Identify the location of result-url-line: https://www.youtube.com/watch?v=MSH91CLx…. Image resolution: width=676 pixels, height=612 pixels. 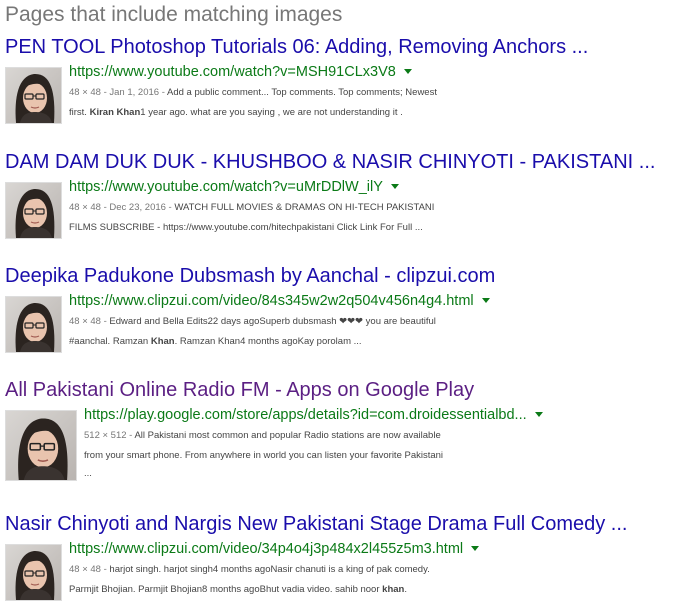
(253, 72).